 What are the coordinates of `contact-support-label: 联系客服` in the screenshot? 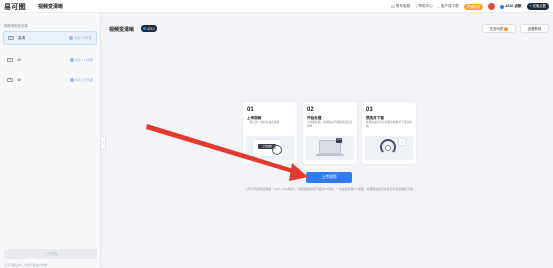 It's located at (403, 6).